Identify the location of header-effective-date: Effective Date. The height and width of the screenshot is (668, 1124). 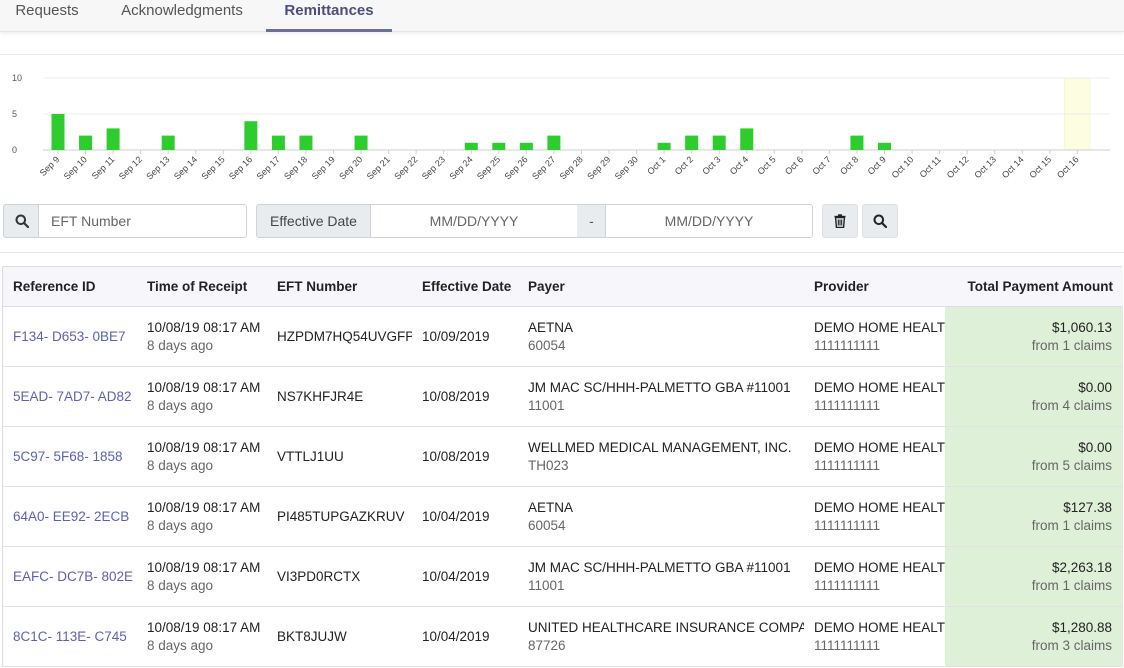
(465, 287).